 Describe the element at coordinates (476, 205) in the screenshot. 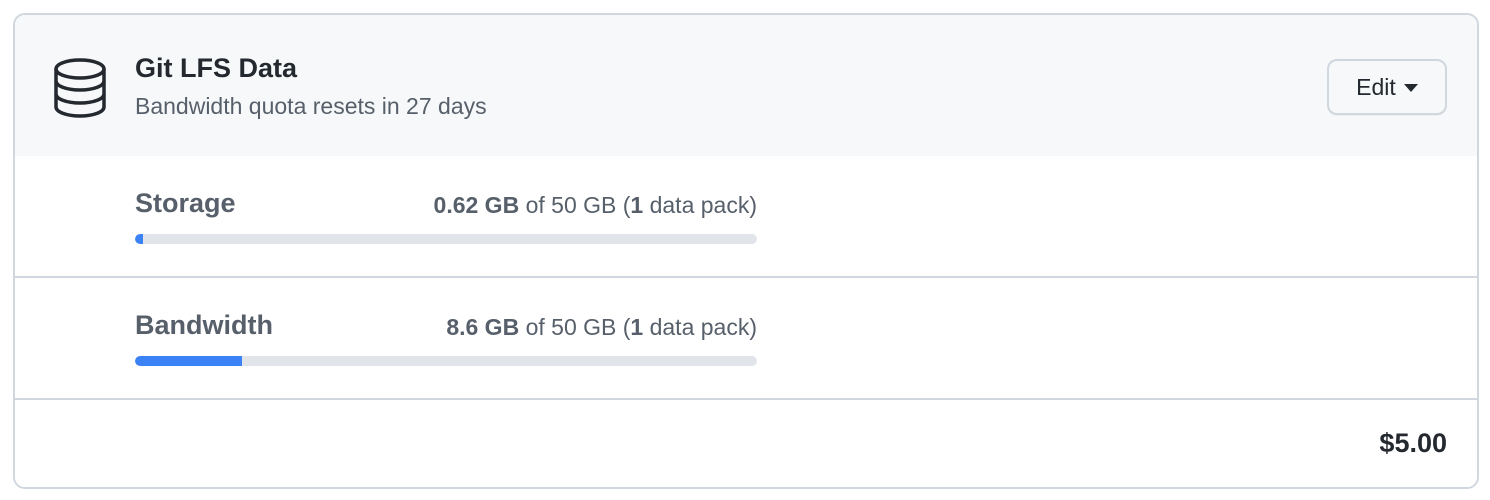

I see `storage-used: 0.62 GB` at that location.